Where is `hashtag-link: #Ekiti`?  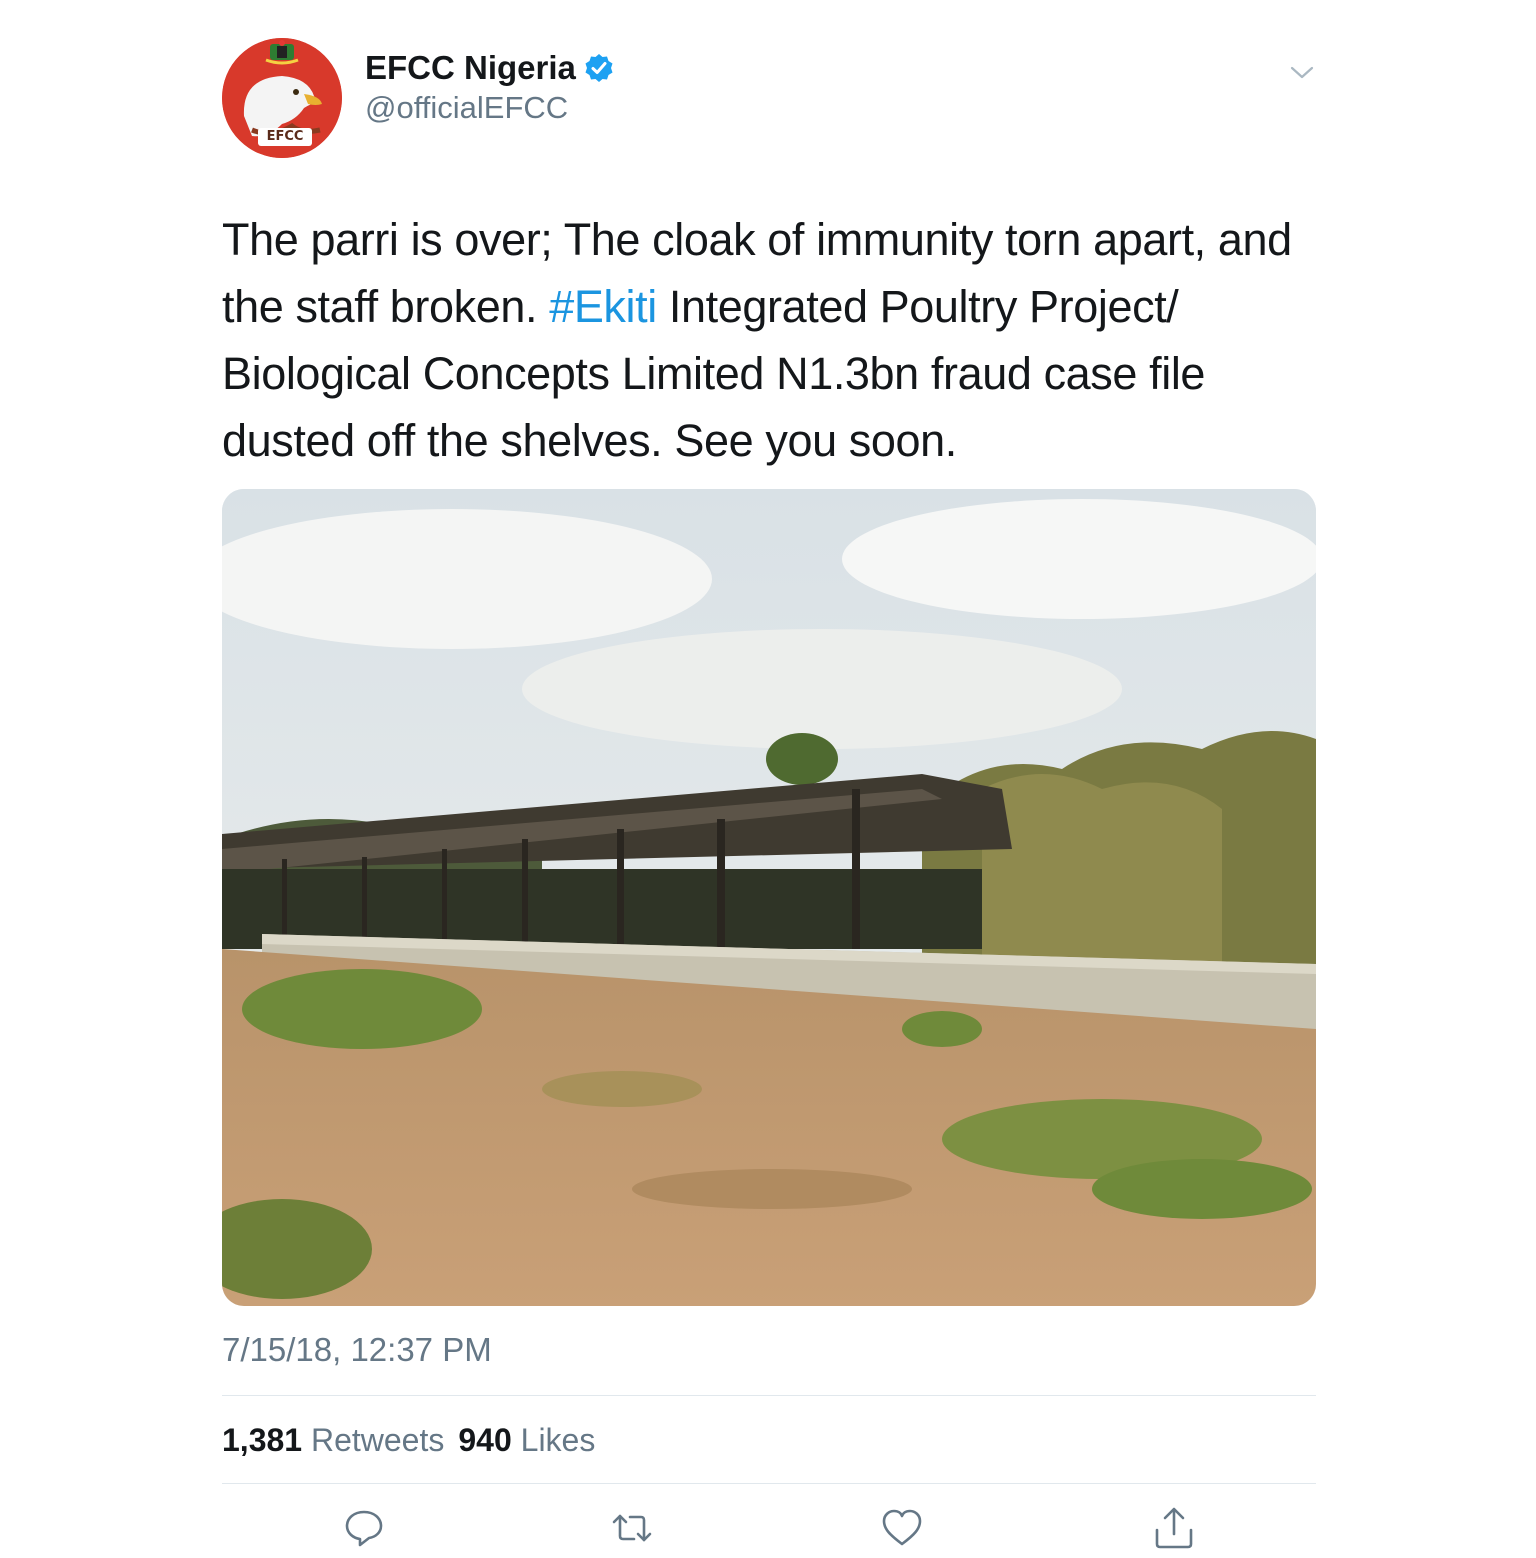 hashtag-link: #Ekiti is located at coordinates (603, 306).